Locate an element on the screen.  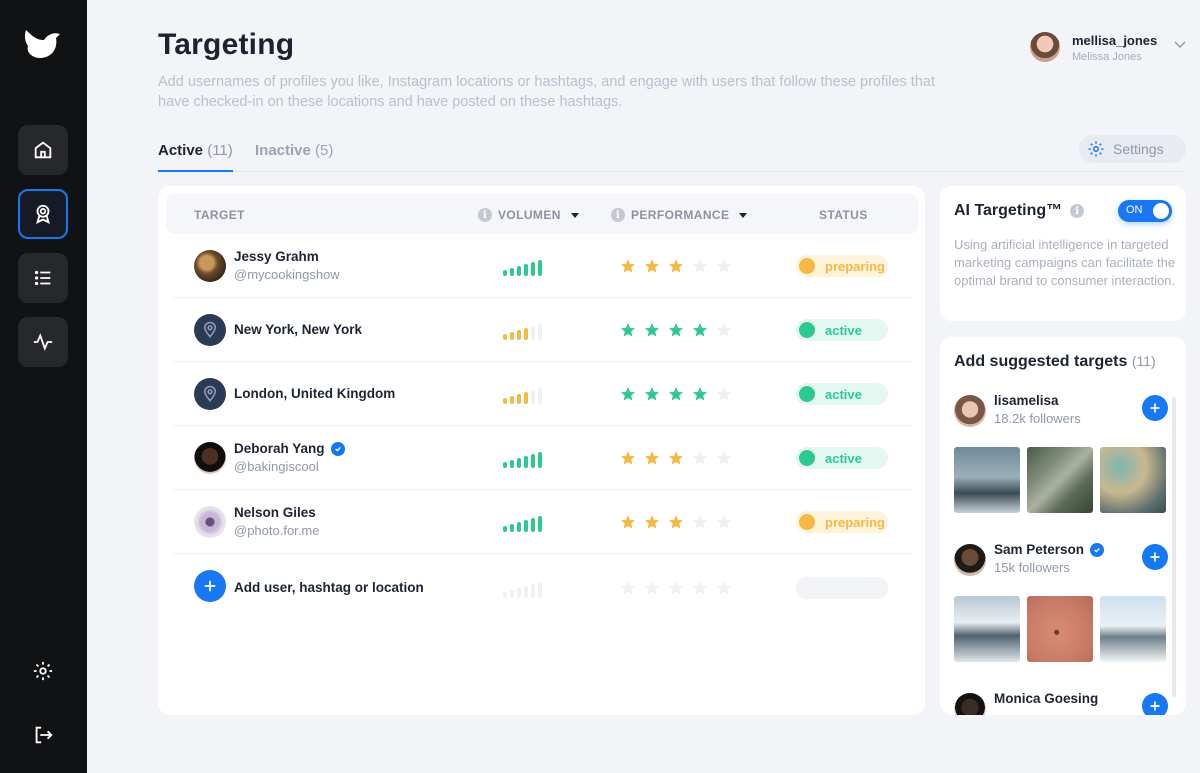
target-name: Jessy Grahm is located at coordinates (276, 256).